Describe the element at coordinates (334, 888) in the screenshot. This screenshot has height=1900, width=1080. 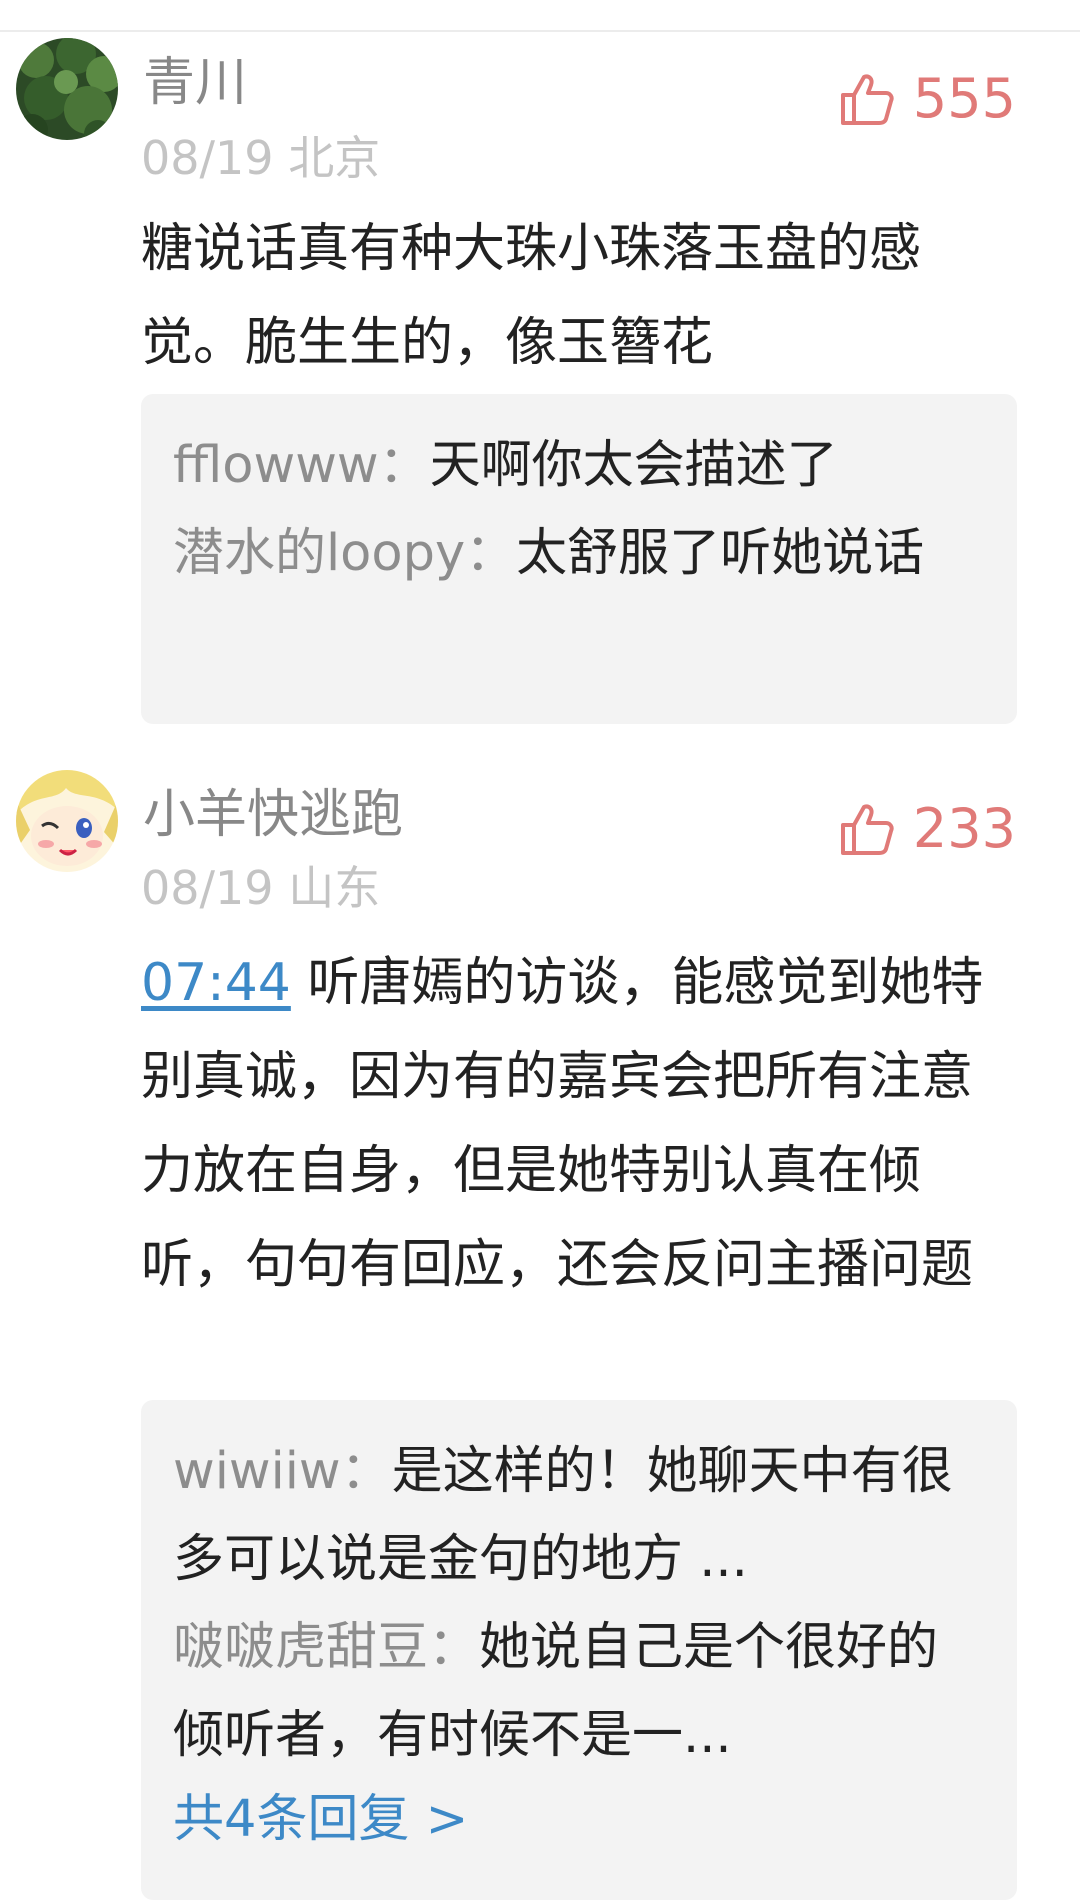
I see `comment-location: 山东` at that location.